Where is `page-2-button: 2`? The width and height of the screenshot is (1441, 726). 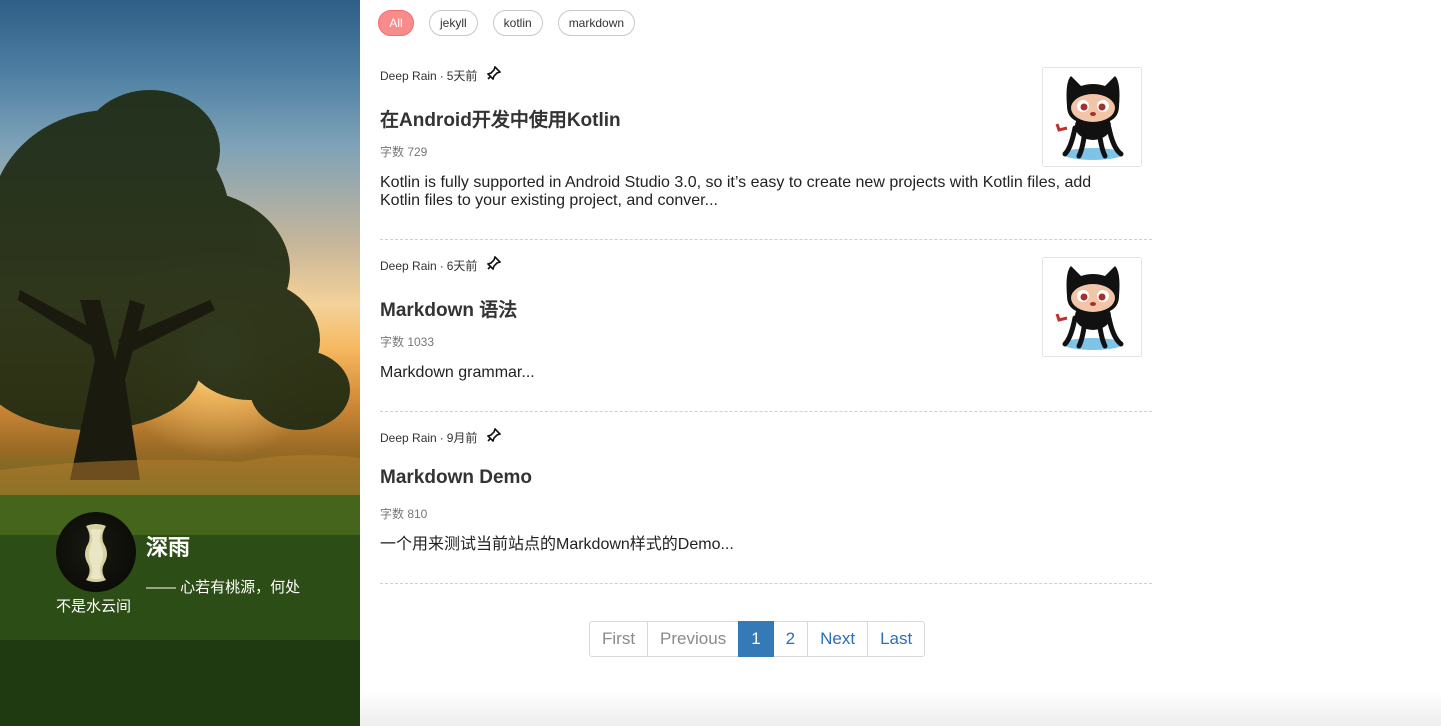
page-2-button: 2 is located at coordinates (790, 639).